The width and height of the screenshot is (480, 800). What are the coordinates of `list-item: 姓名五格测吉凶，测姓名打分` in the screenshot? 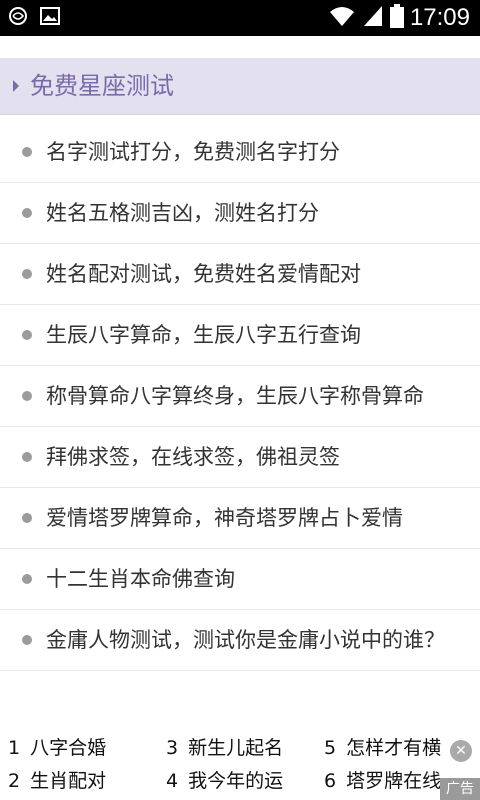 It's located at (240, 213).